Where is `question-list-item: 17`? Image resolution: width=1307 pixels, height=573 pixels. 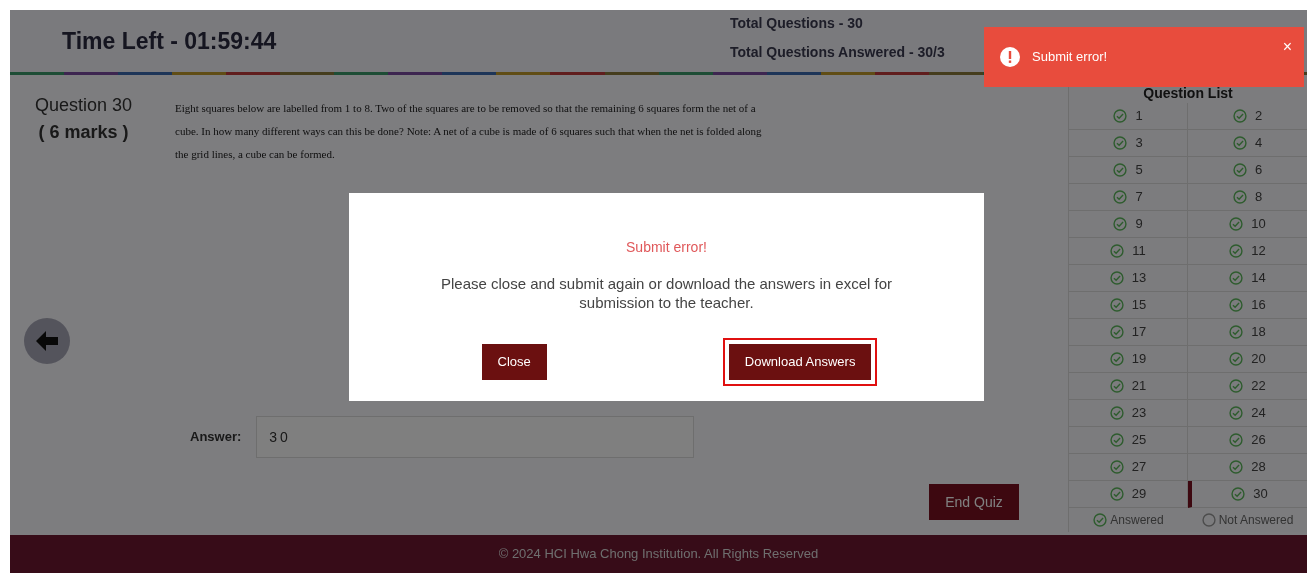 question-list-item: 17 is located at coordinates (1128, 332).